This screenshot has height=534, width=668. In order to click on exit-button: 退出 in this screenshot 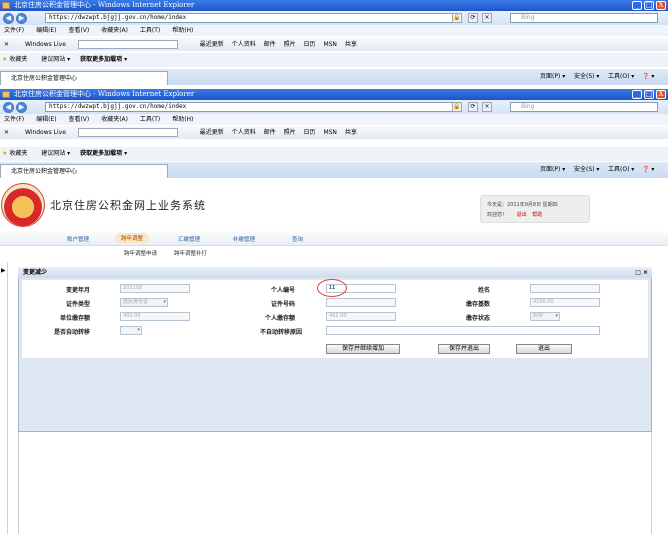, I will do `click(544, 349)`.